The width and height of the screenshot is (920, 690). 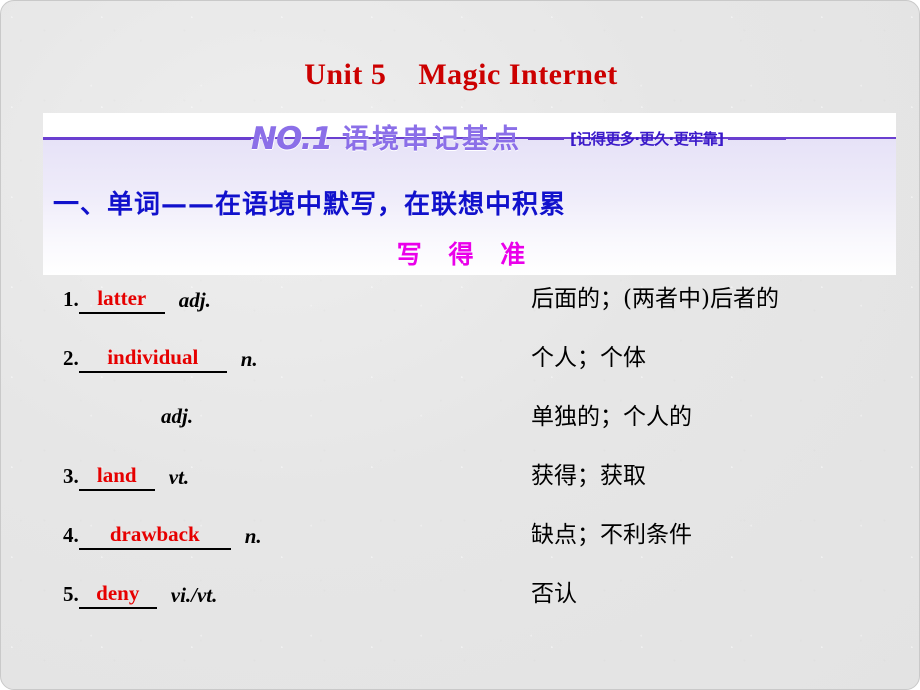 I want to click on word-row: 4. drawback n. 缺点；不利条件, so click(x=460, y=549).